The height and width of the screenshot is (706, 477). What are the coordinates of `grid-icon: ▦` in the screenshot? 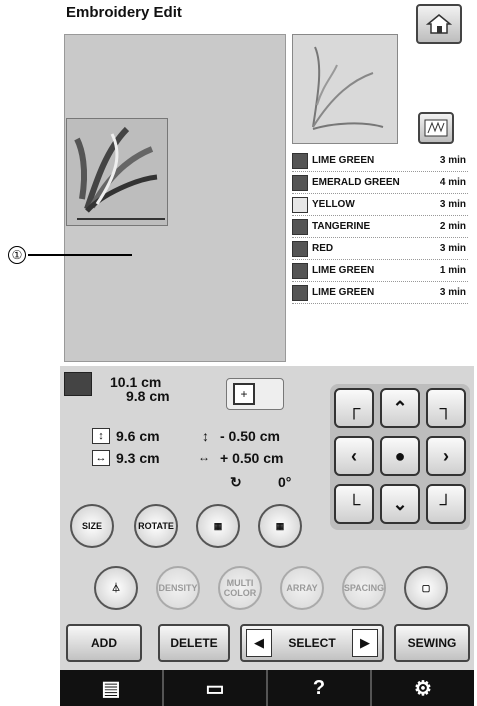 It's located at (280, 526).